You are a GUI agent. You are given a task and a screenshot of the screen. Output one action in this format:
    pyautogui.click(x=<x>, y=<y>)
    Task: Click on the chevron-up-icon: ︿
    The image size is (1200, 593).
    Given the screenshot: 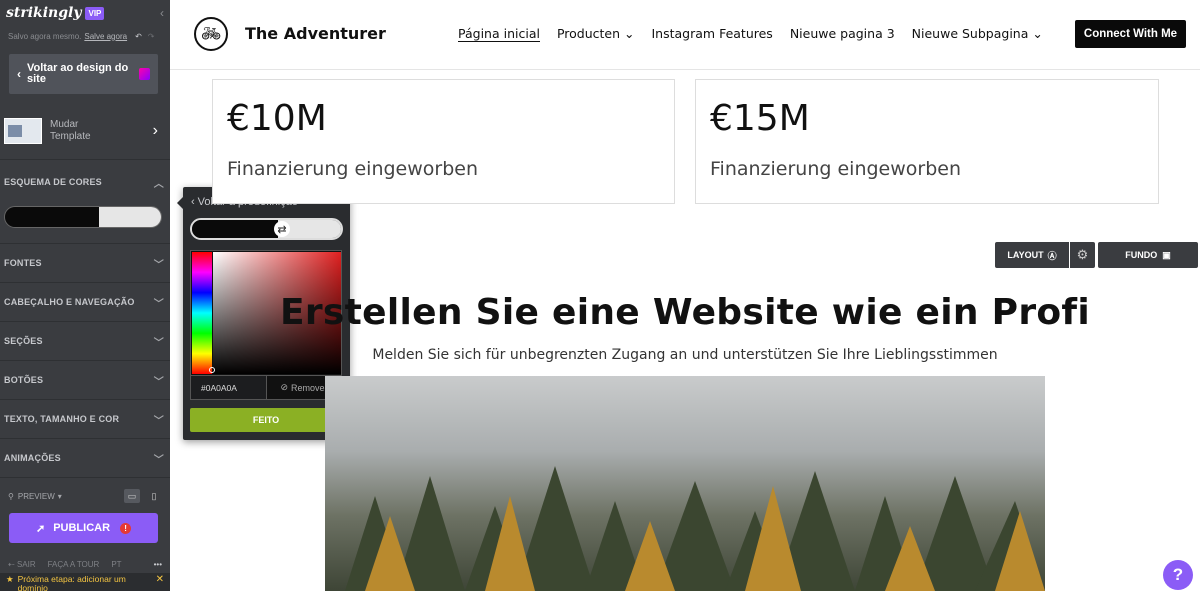 What is the action you would take?
    pyautogui.click(x=158, y=184)
    